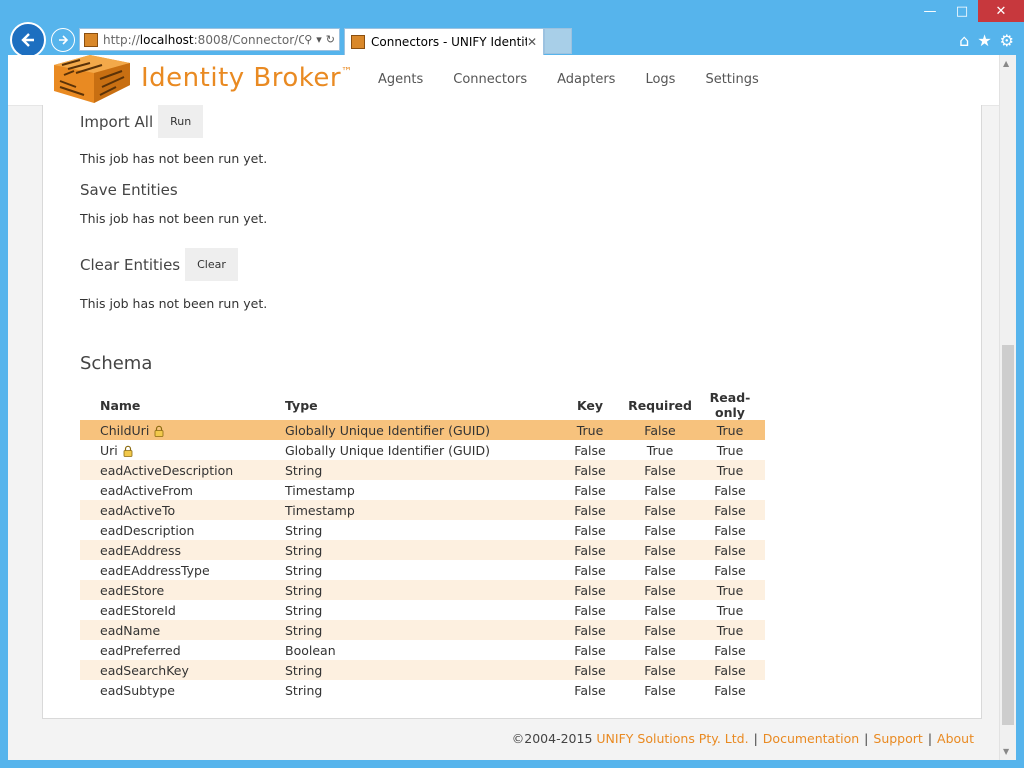  Describe the element at coordinates (422, 530) in the screenshot. I see `table-row: eadDescription String False False False` at that location.